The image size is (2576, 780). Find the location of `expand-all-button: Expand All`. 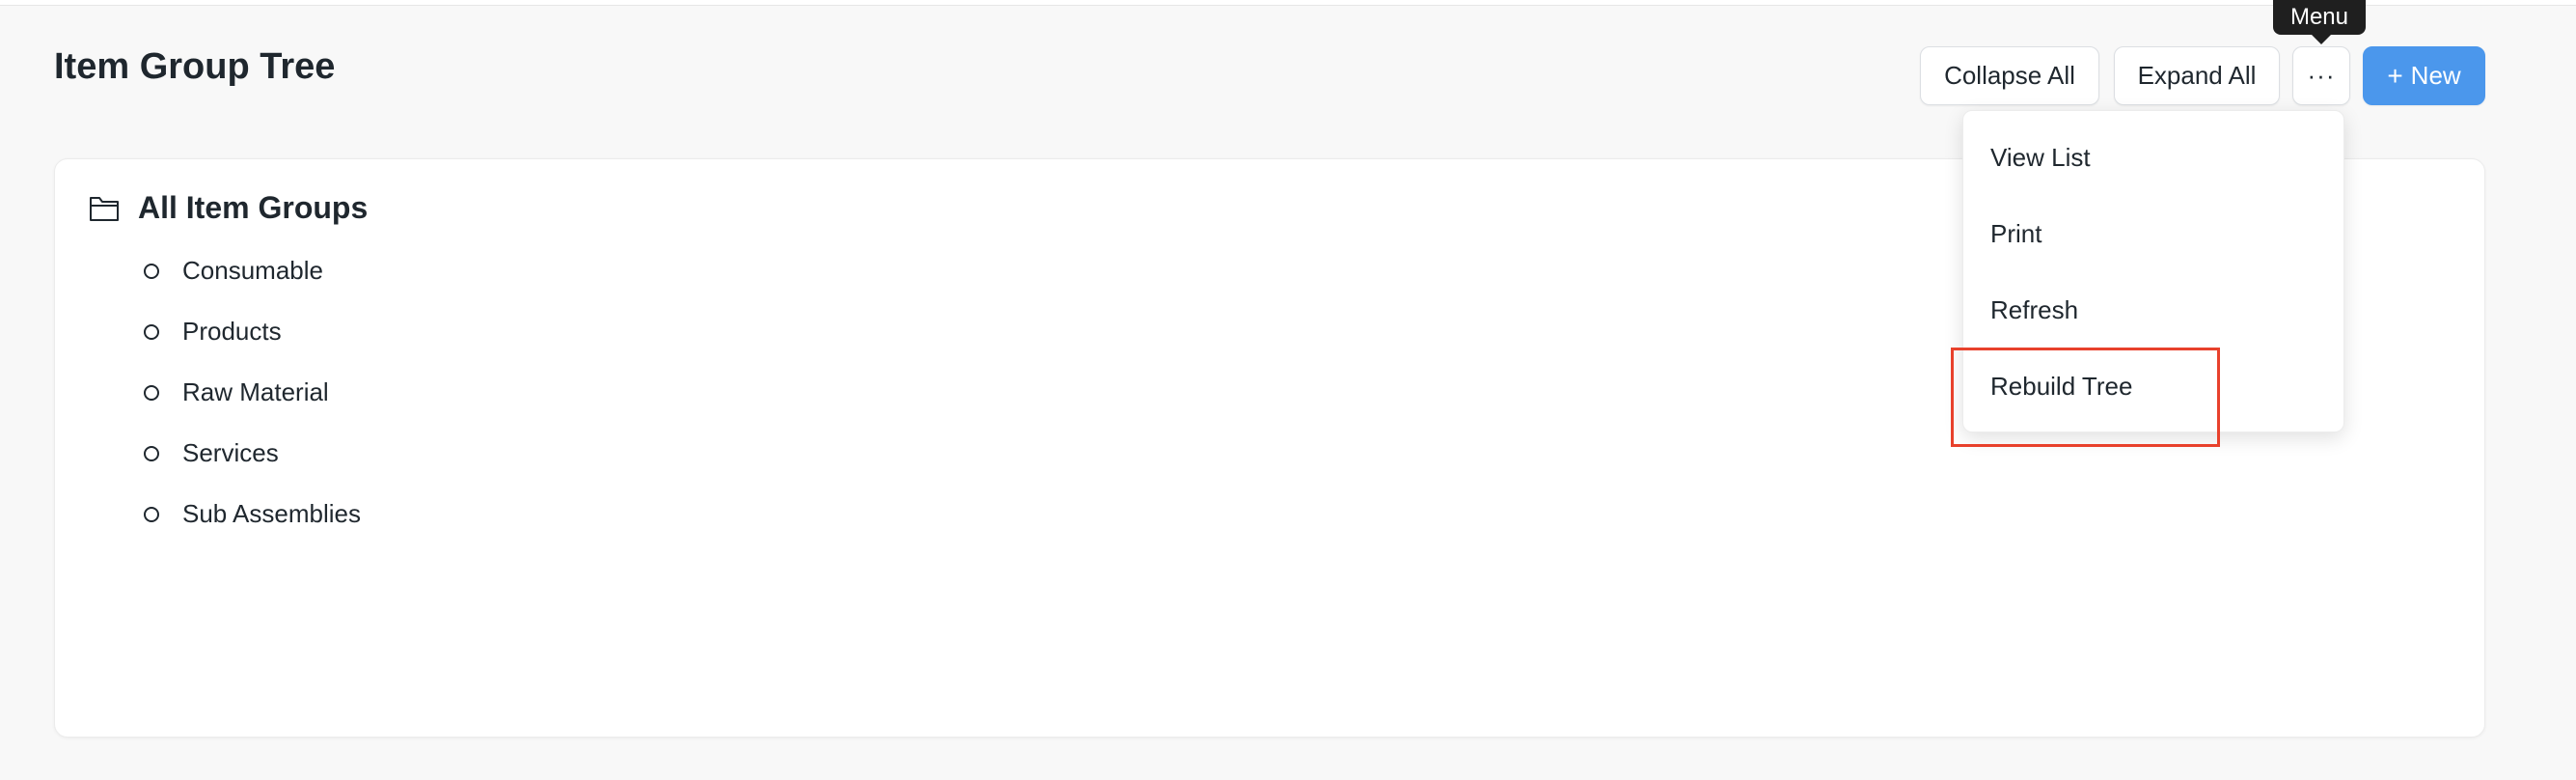

expand-all-button: Expand All is located at coordinates (2197, 76).